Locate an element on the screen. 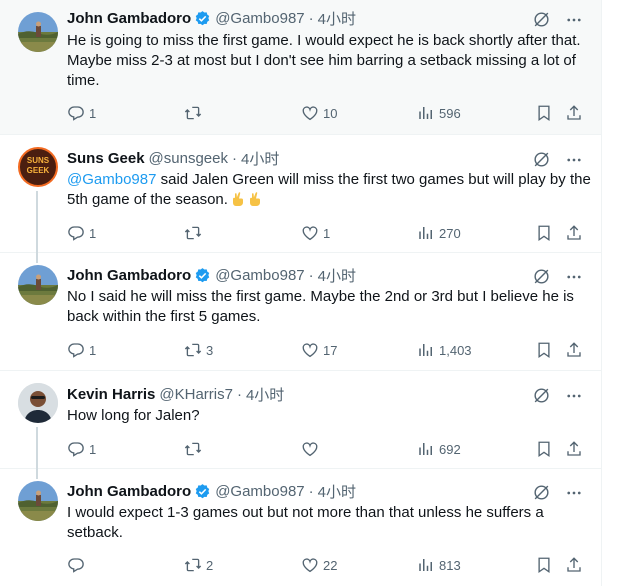 The width and height of the screenshot is (637, 586). handle: @sunsgeek is located at coordinates (188, 158).